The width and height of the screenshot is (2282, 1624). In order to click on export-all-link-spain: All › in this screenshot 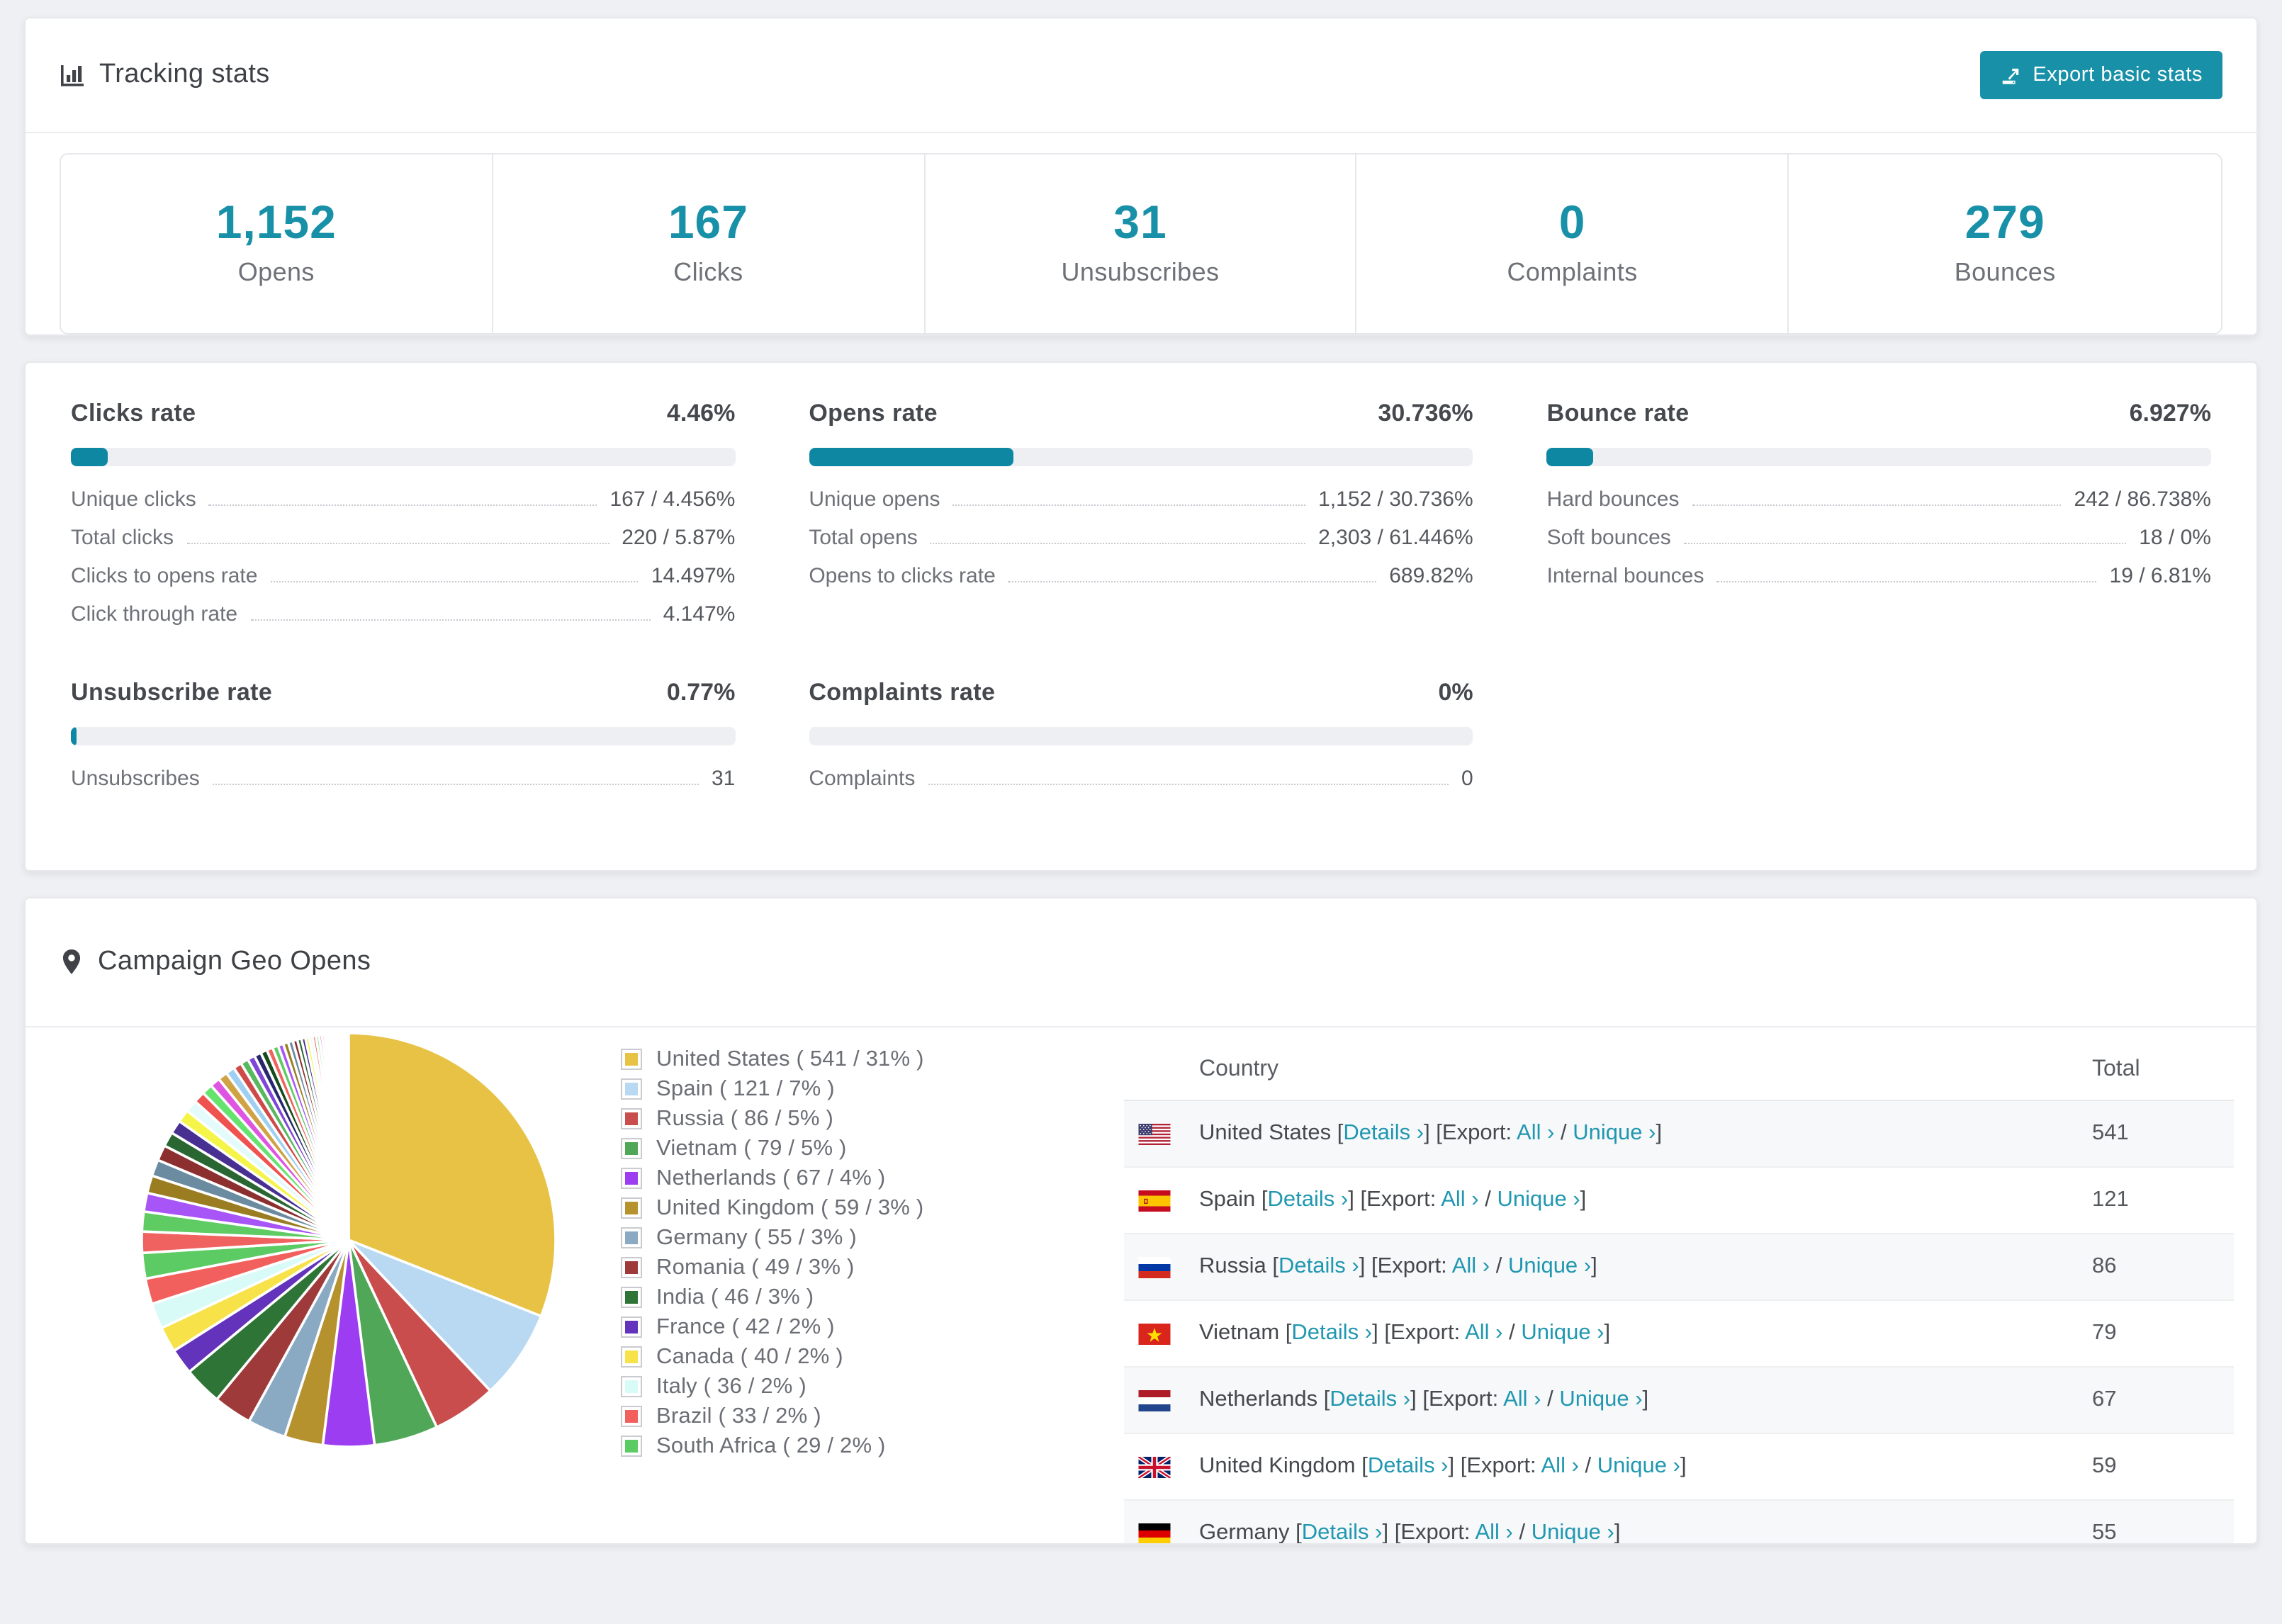, I will do `click(1460, 1200)`.